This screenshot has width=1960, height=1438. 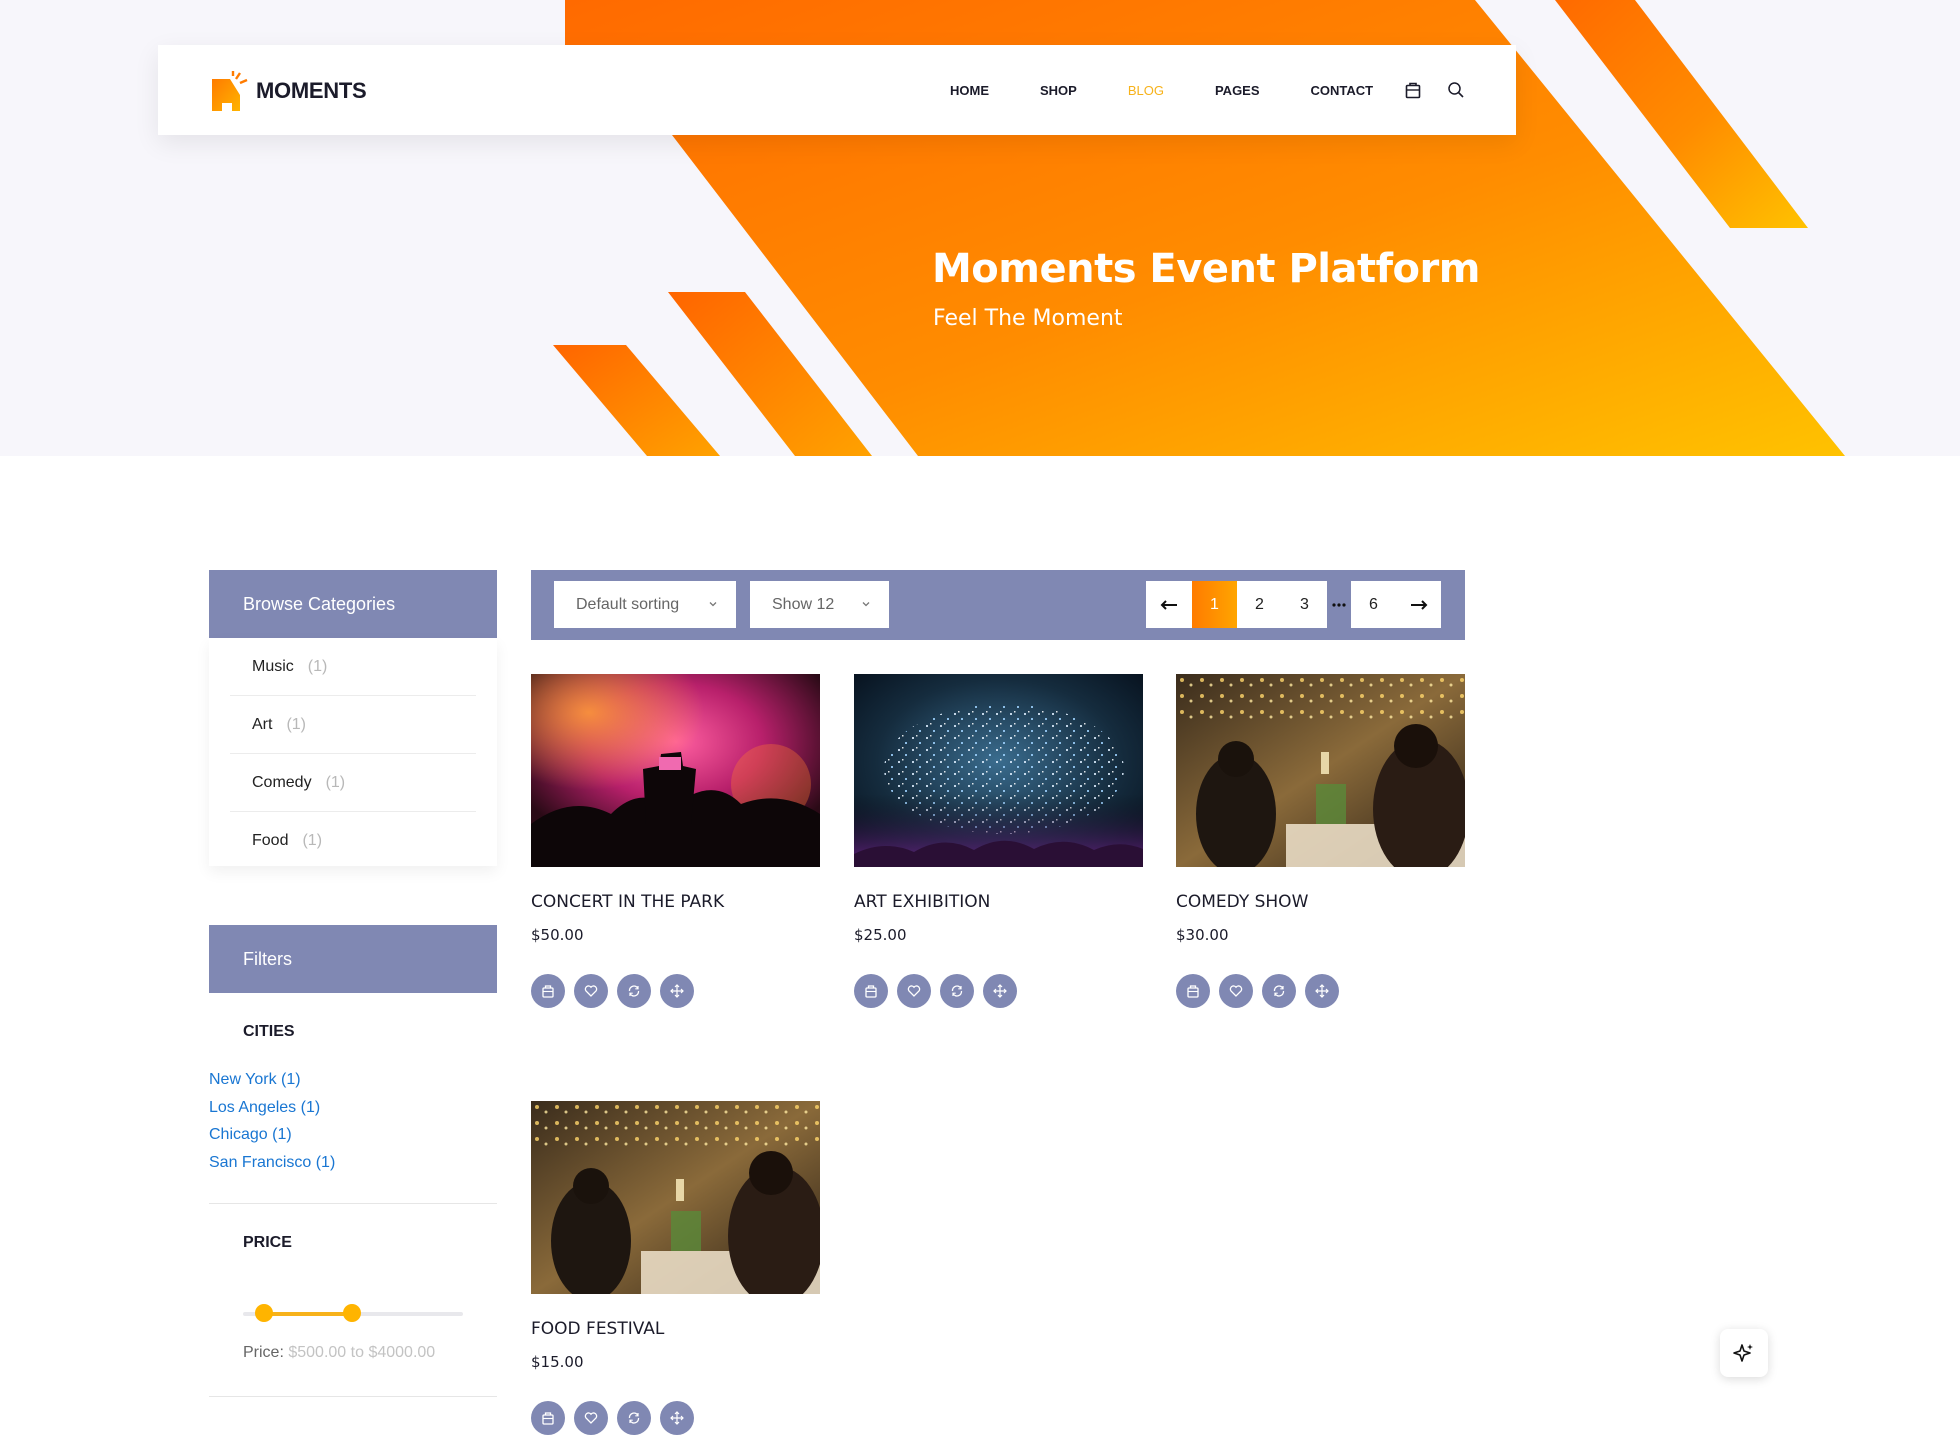 I want to click on price-slider-range, so click(x=308, y=1314).